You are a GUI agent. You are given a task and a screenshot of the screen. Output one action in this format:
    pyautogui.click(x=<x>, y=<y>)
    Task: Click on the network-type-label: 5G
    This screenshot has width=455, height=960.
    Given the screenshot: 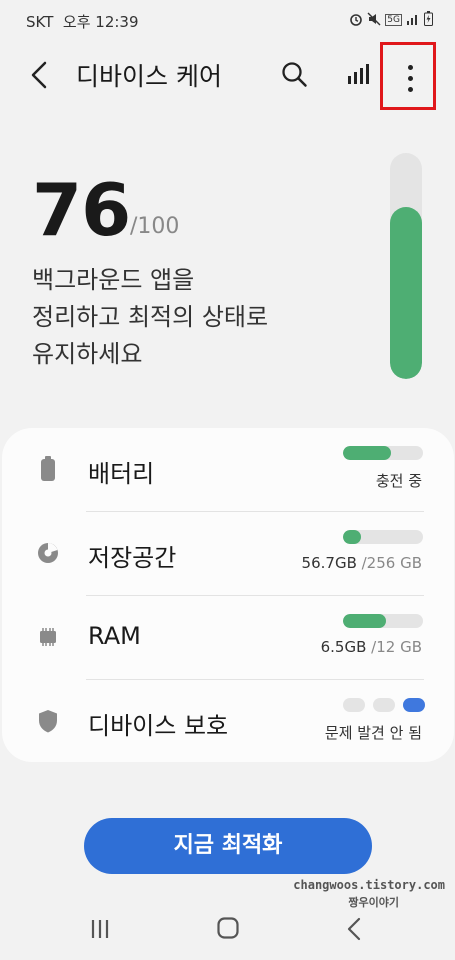 What is the action you would take?
    pyautogui.click(x=393, y=20)
    